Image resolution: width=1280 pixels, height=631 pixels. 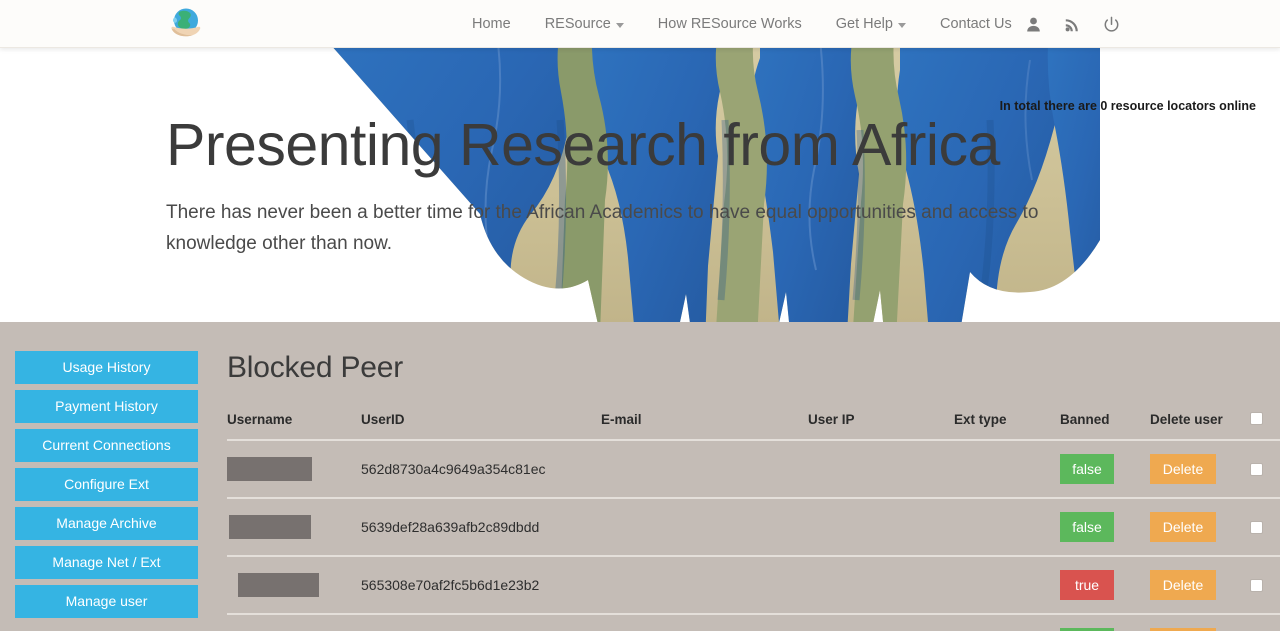 I want to click on nav-item-label: RESource, so click(x=577, y=24).